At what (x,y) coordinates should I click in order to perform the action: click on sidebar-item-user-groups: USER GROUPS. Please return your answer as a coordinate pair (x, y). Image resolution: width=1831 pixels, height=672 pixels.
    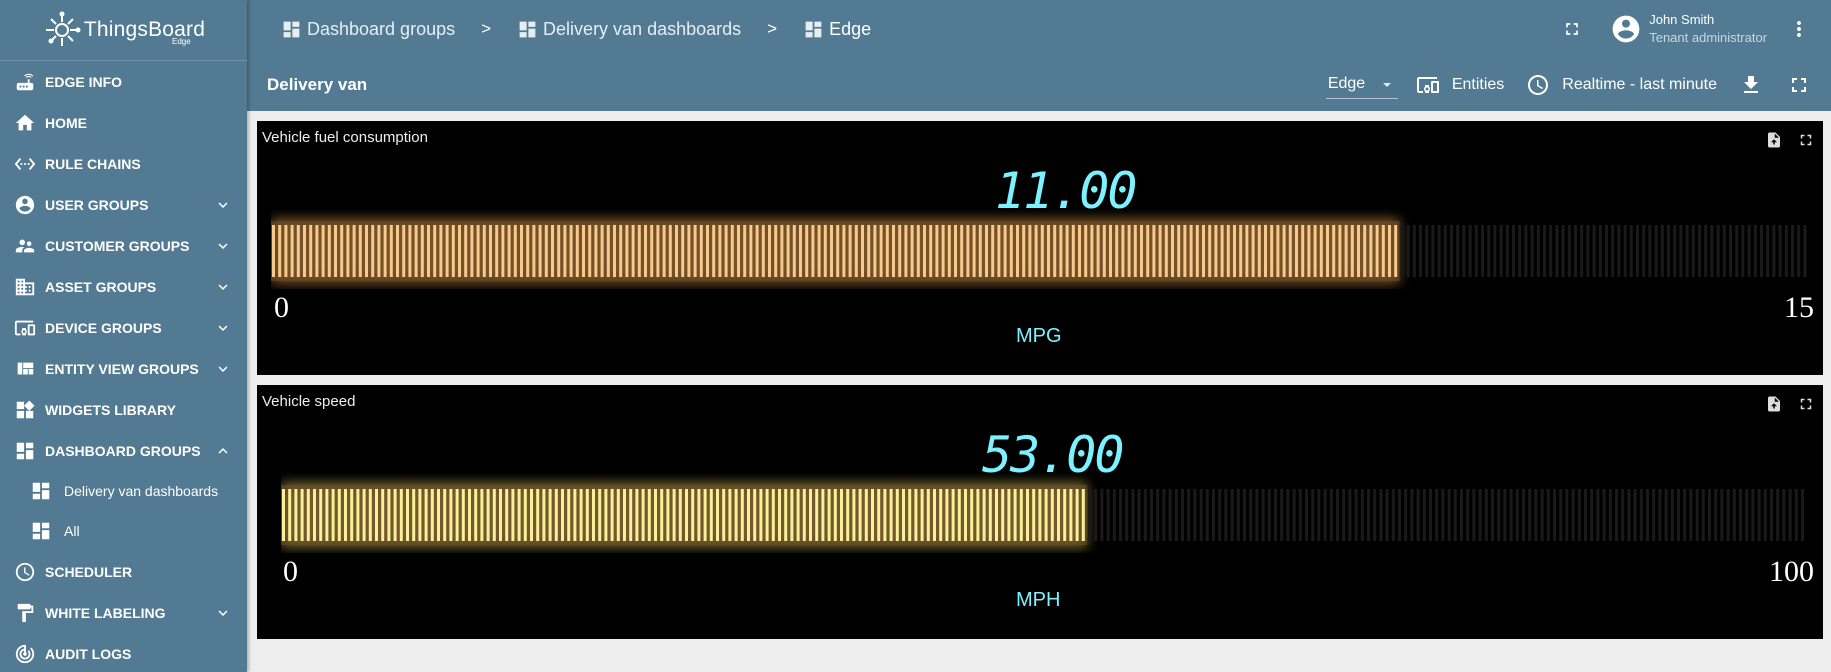
    Looking at the image, I should click on (123, 204).